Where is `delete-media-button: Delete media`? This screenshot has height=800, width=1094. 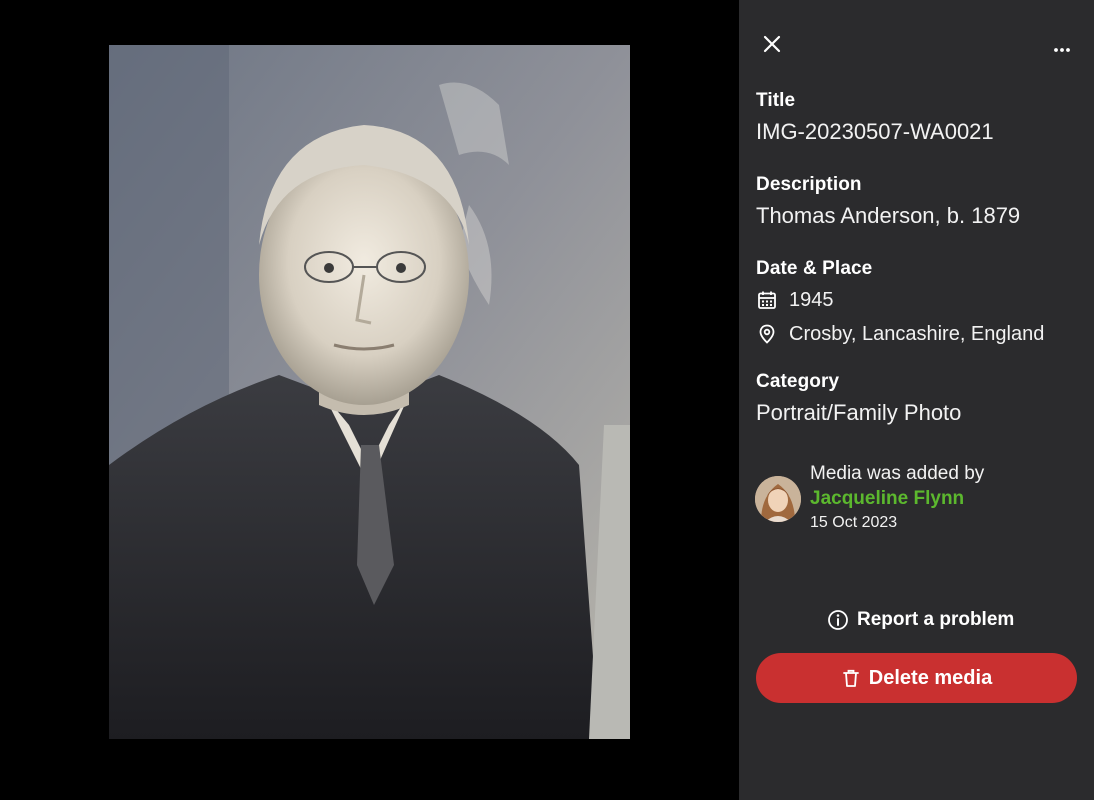
delete-media-button: Delete media is located at coordinates (916, 678).